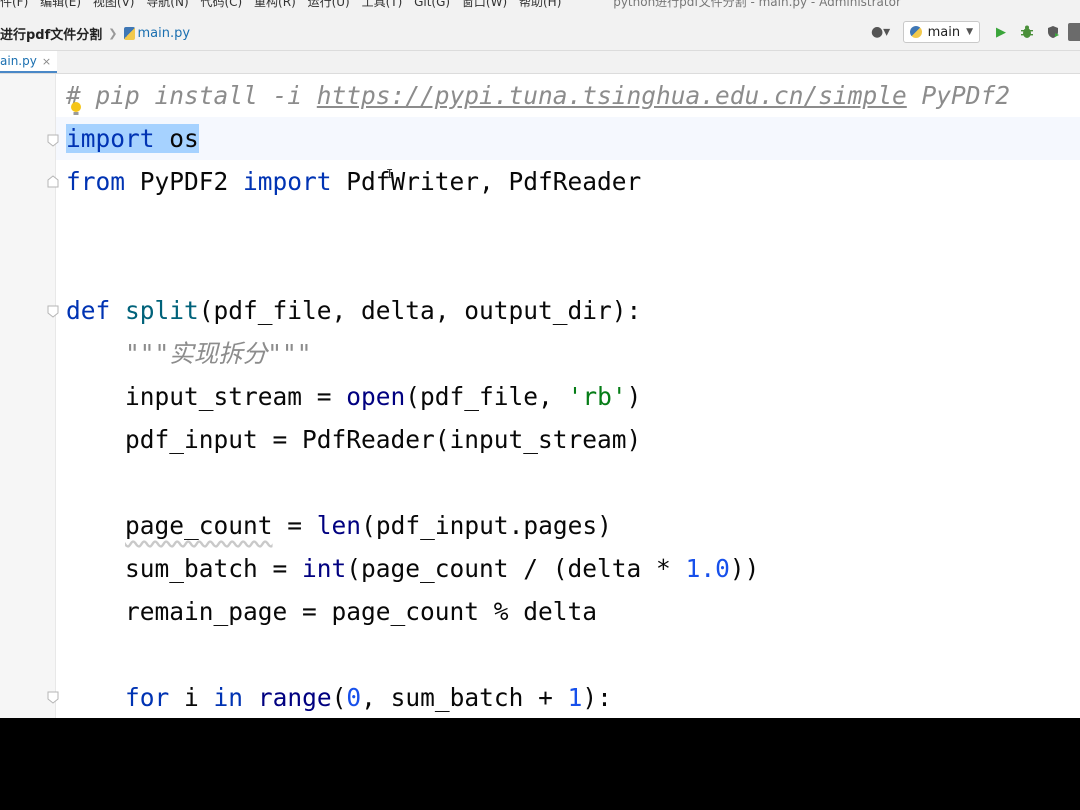 The width and height of the screenshot is (1080, 810). What do you see at coordinates (540, 4) in the screenshot?
I see `menu-help: 帮助(H)` at bounding box center [540, 4].